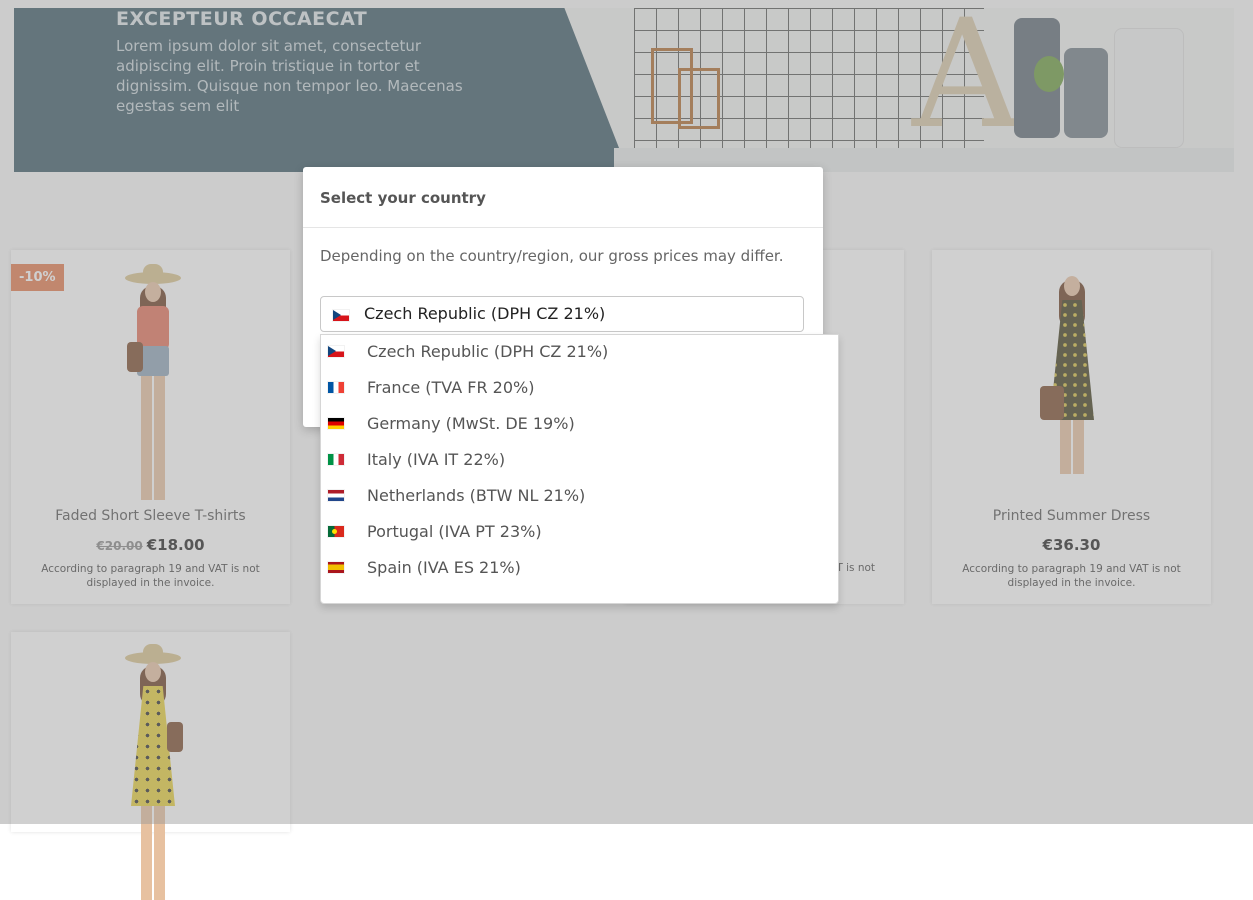  What do you see at coordinates (451, 387) in the screenshot?
I see `country-option-label: France (TVA FR 20%)` at bounding box center [451, 387].